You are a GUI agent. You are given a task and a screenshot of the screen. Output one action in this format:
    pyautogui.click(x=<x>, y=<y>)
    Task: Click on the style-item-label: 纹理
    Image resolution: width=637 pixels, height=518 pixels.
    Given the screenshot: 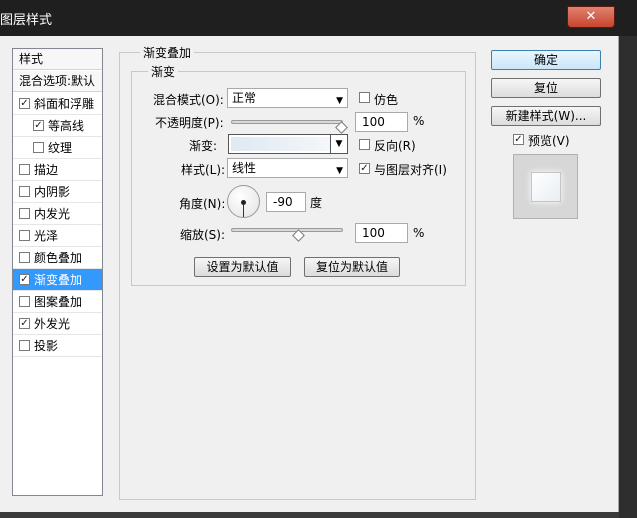 What is the action you would take?
    pyautogui.click(x=60, y=148)
    